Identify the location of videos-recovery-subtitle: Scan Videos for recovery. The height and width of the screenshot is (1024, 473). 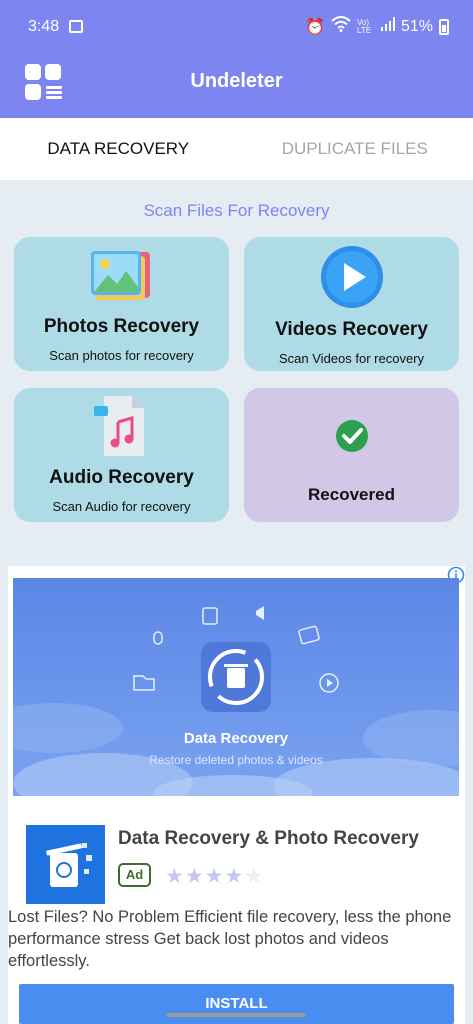
(351, 358).